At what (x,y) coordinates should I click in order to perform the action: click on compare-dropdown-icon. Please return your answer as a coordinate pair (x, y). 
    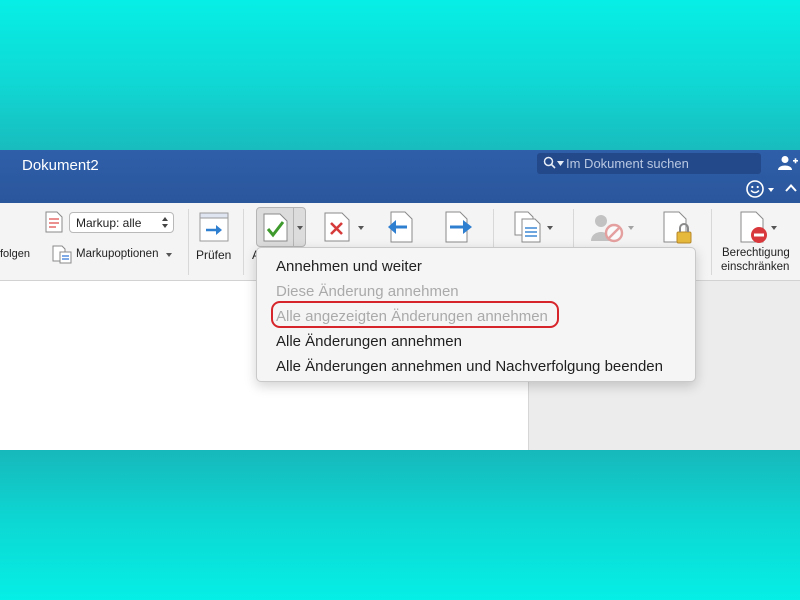
    Looking at the image, I should click on (550, 228).